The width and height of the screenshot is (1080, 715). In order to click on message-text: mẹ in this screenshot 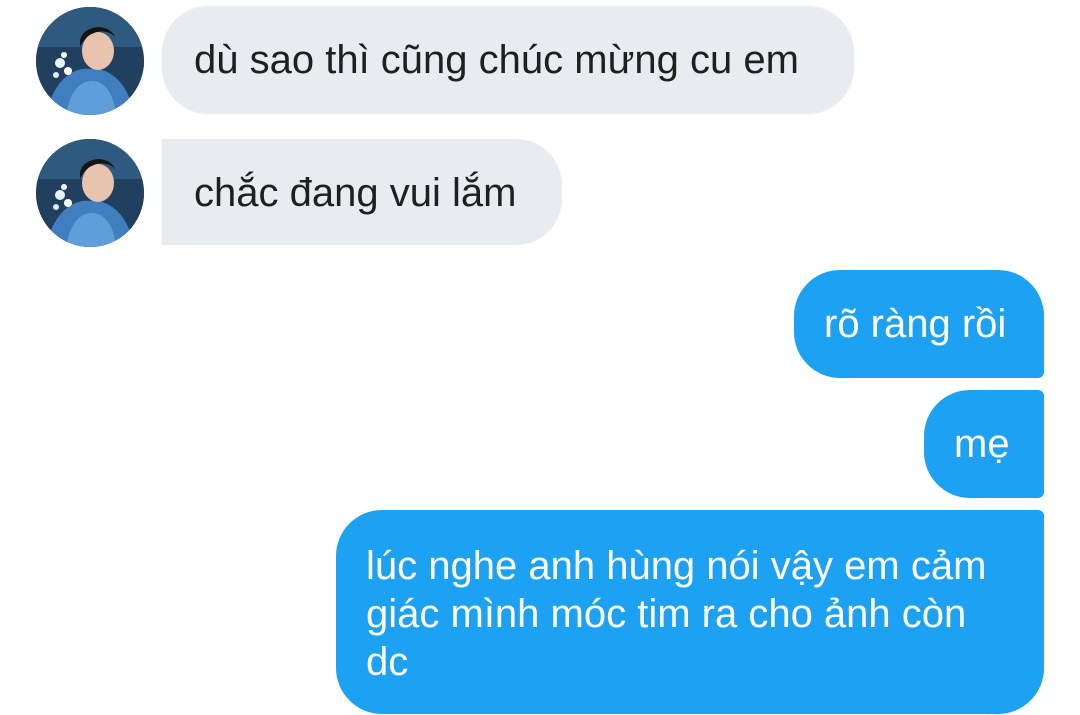, I will do `click(982, 444)`.